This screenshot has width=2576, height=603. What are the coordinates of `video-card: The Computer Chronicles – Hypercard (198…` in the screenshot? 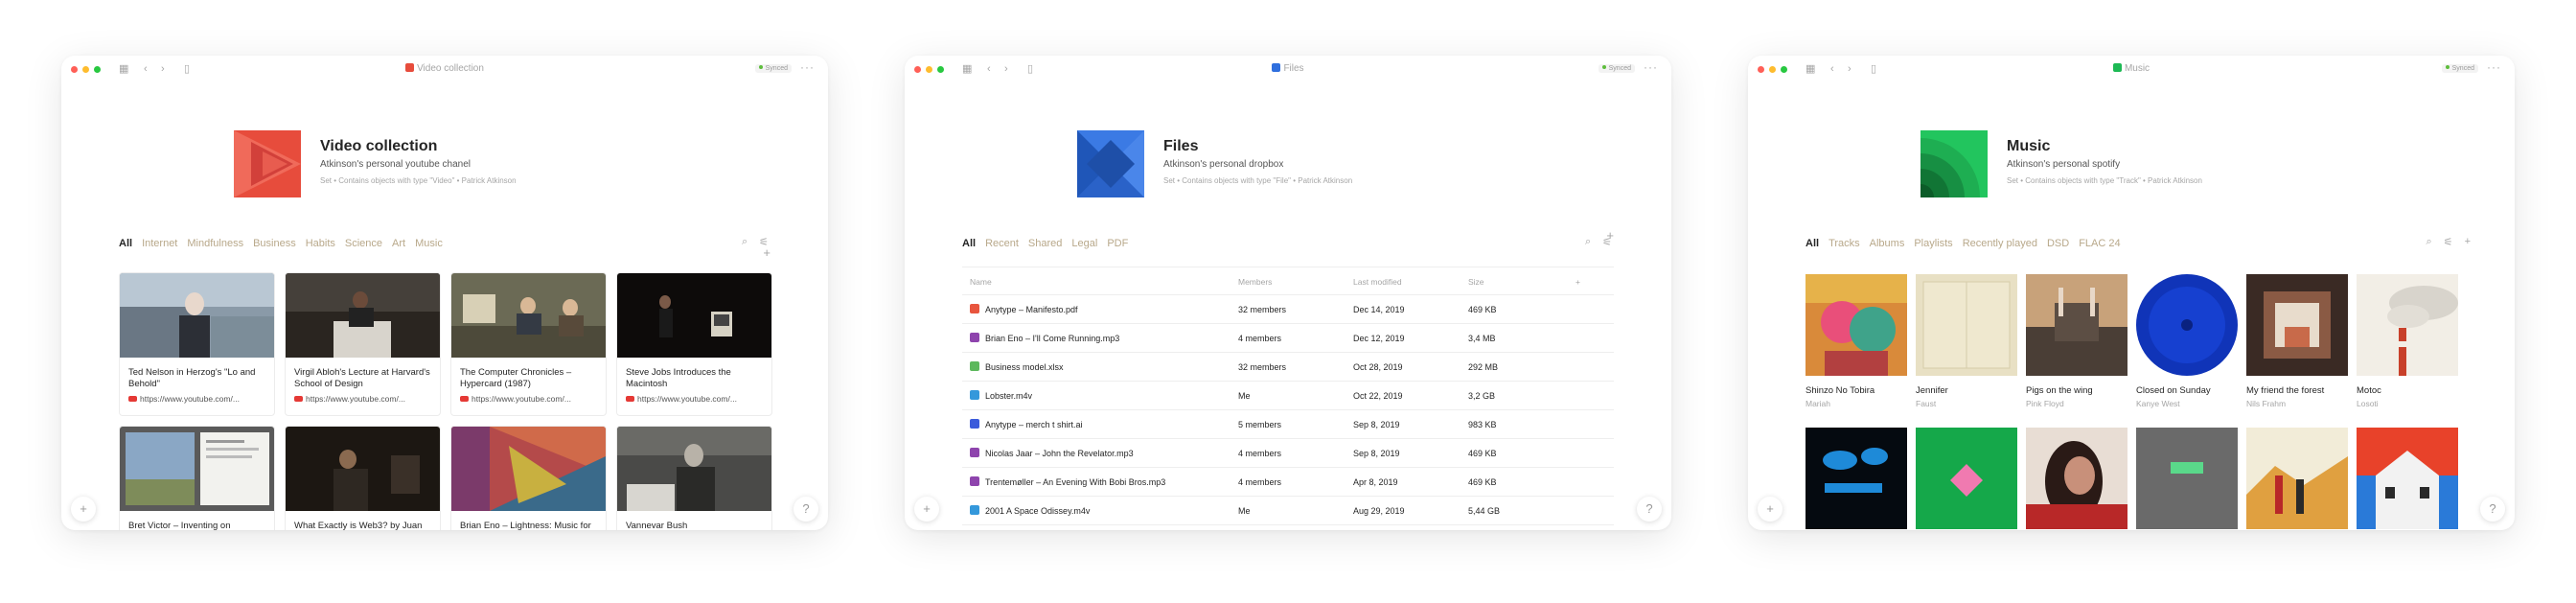 It's located at (528, 344).